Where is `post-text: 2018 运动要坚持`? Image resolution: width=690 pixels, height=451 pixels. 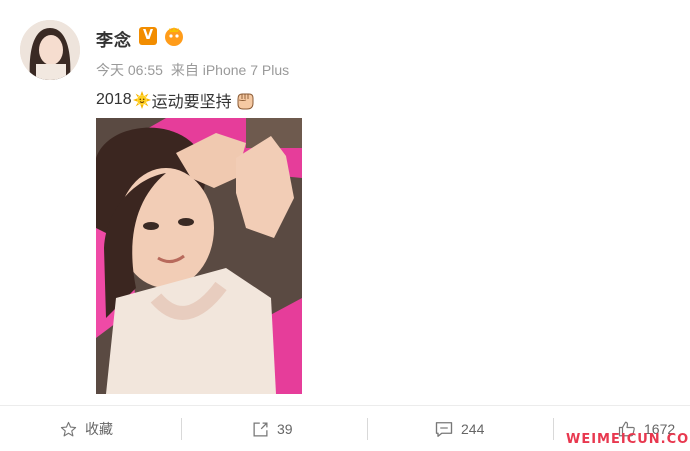 post-text: 2018 运动要坚持 is located at coordinates (176, 100).